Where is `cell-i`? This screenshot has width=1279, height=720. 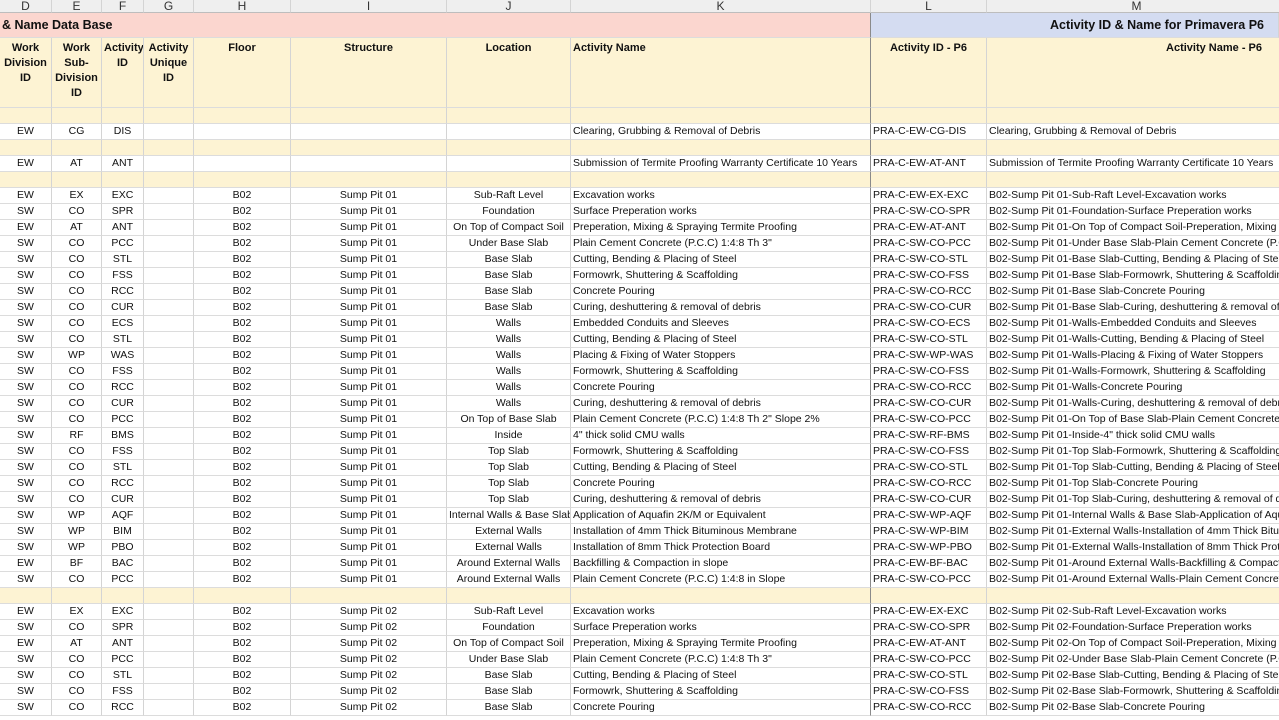
cell-i is located at coordinates (369, 132).